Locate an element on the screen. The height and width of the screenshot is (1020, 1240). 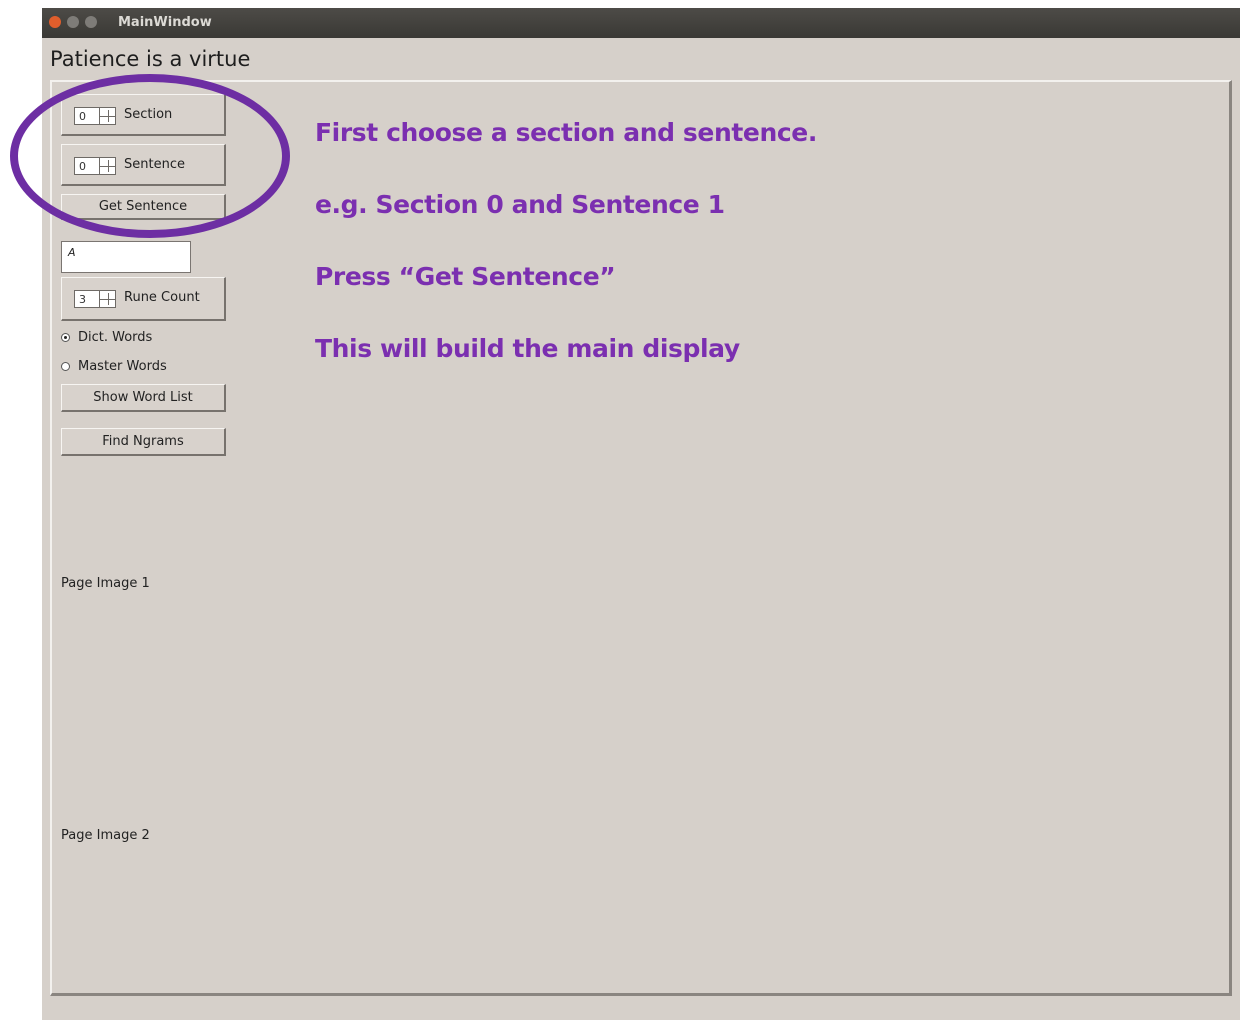
radio-dict-words: Dict. Words is located at coordinates (106, 337).